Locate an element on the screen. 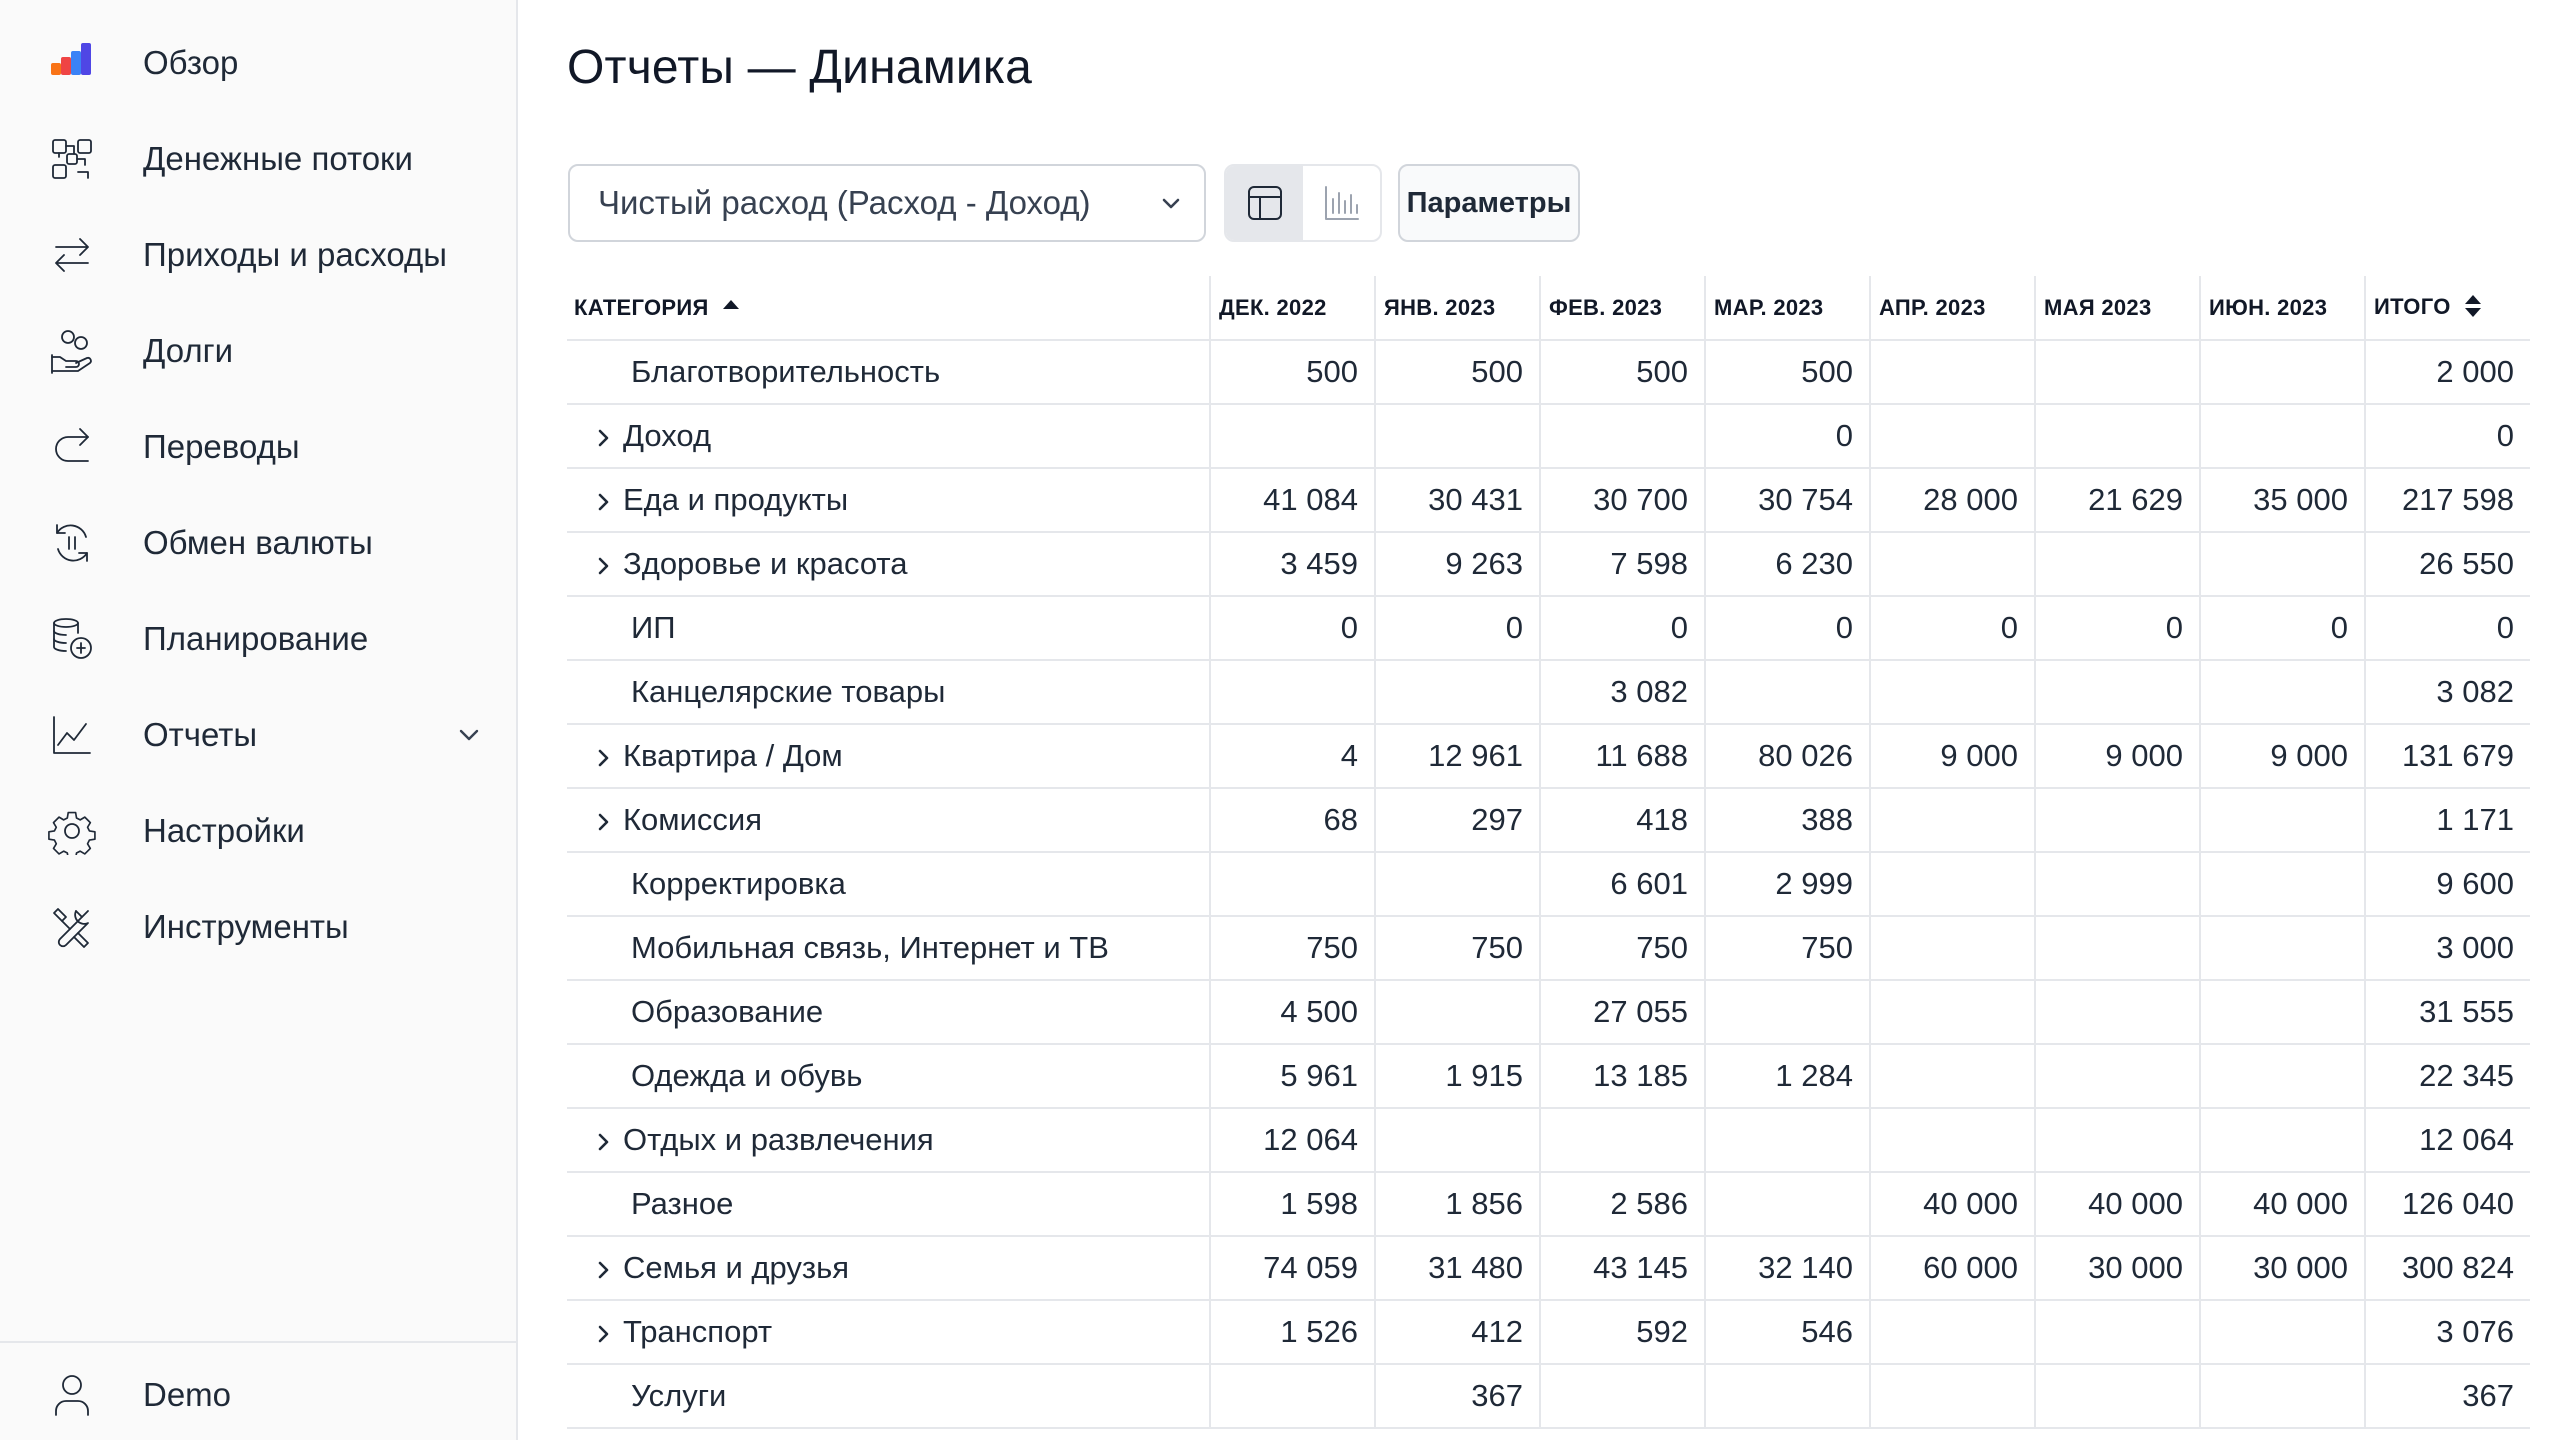 This screenshot has width=2560, height=1442. sidebar-item-planning: Планирование is located at coordinates (258, 639).